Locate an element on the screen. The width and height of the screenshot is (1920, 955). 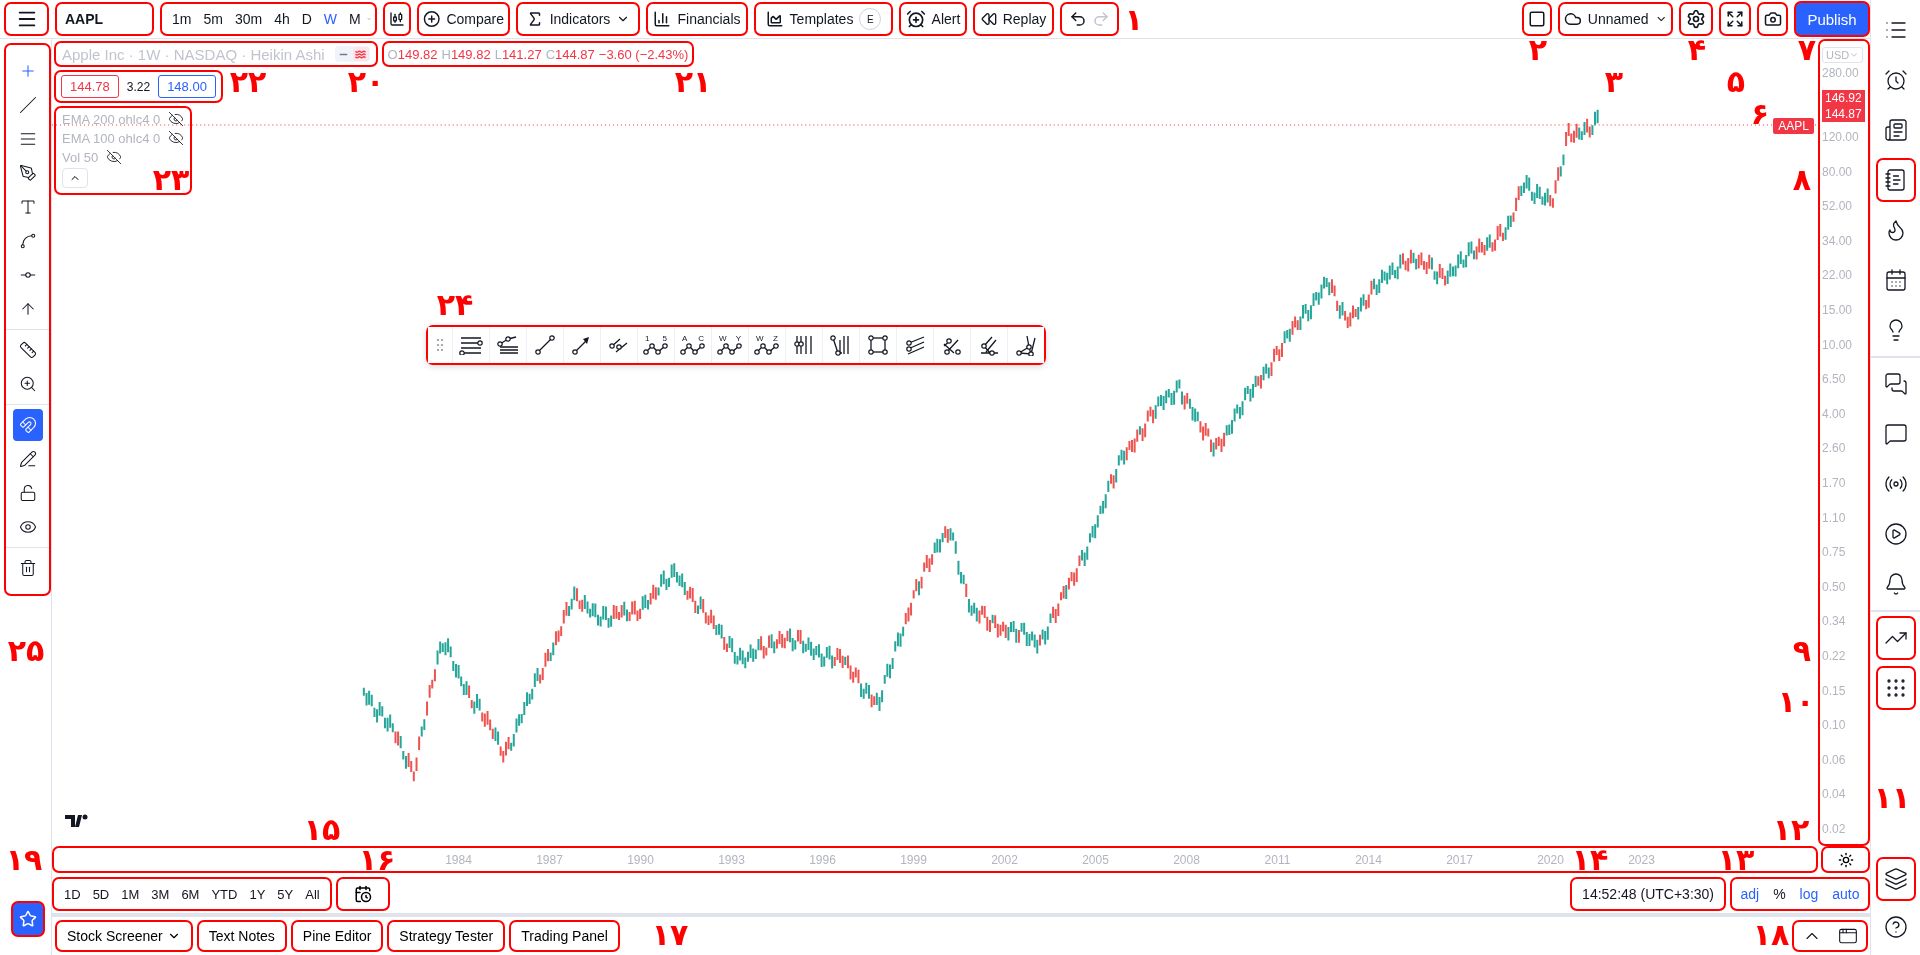
window-icon is located at coordinates (1848, 936).